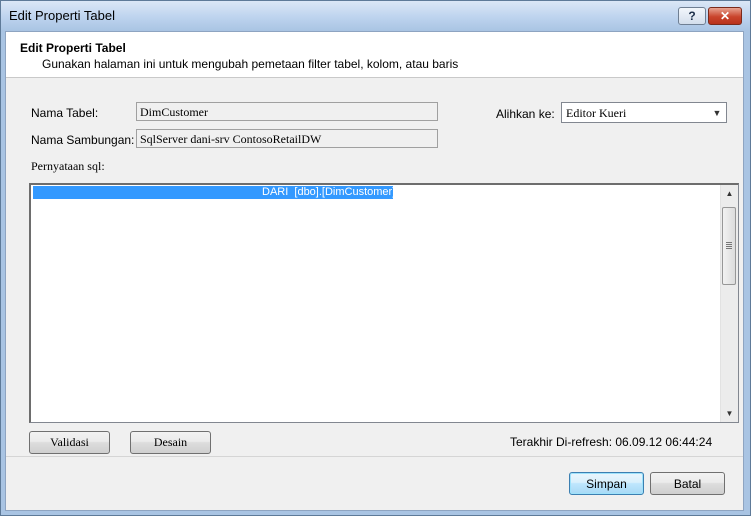 This screenshot has width=751, height=516. I want to click on scroll-up-icon: ▲, so click(729, 193).